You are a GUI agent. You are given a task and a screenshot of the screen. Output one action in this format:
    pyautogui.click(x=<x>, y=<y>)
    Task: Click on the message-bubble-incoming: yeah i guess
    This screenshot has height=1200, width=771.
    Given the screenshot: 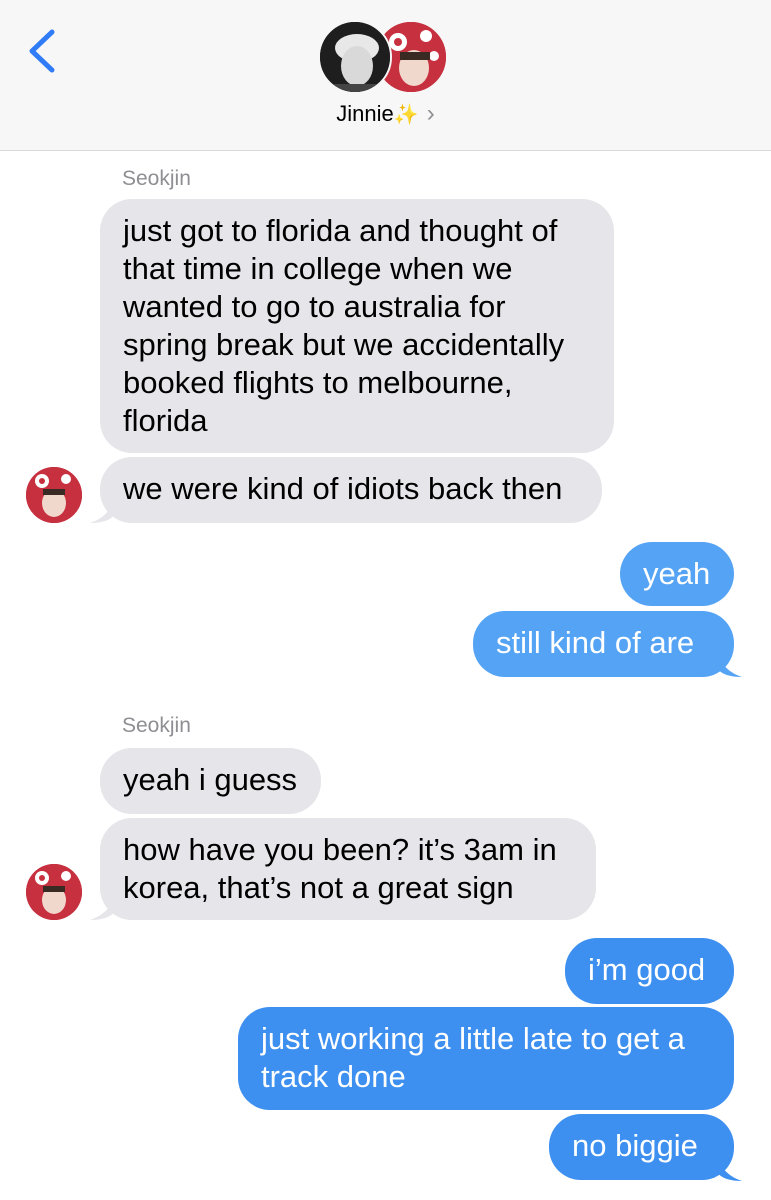 What is the action you would take?
    pyautogui.click(x=210, y=781)
    